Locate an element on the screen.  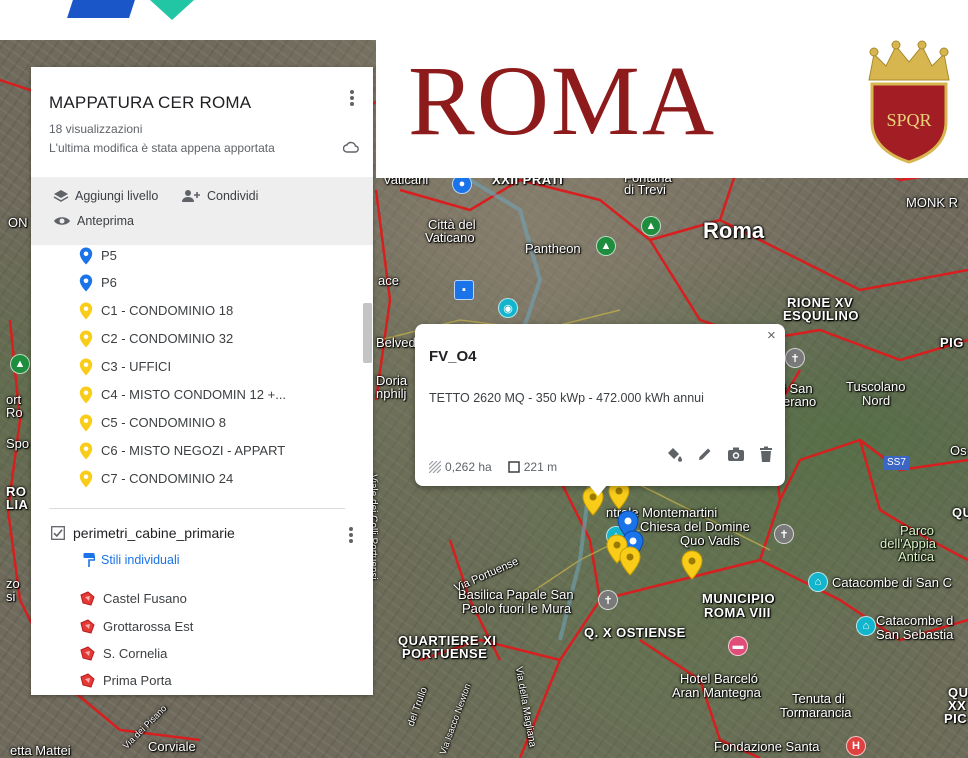
label-qu: QU is located at coordinates (960, 512).